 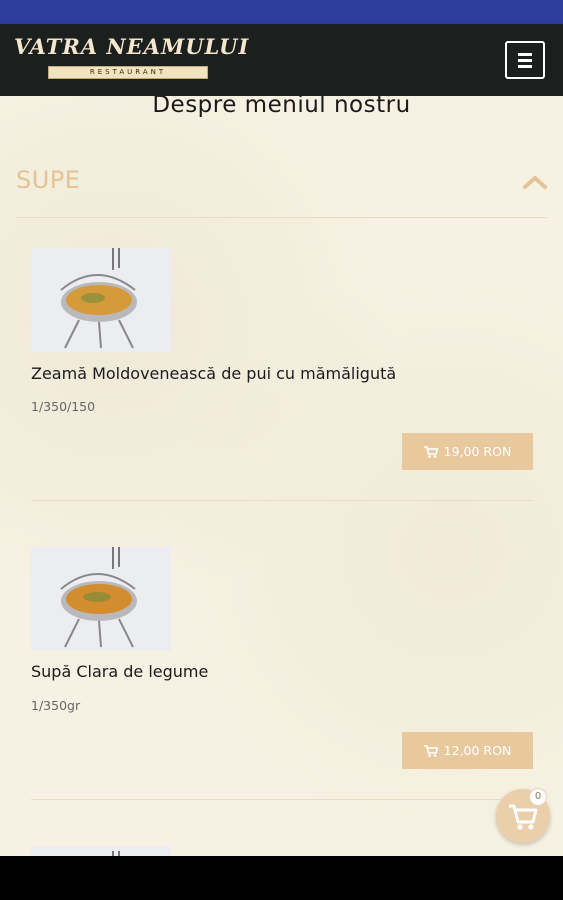 What do you see at coordinates (56, 705) in the screenshot?
I see `item-portion: 1/350gr` at bounding box center [56, 705].